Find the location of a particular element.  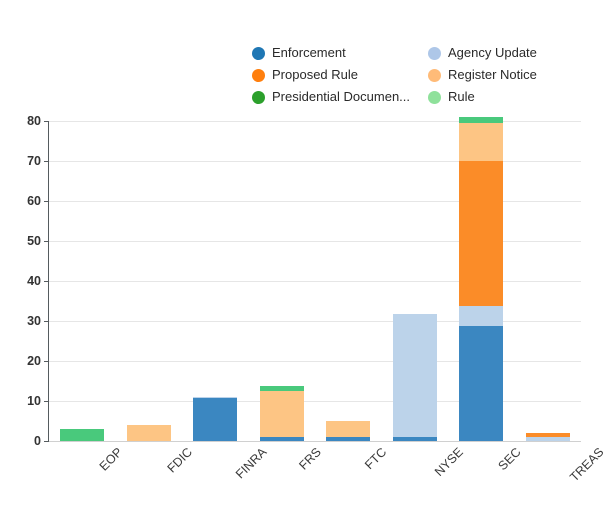

legend-item: Register Notice is located at coordinates (516, 75).